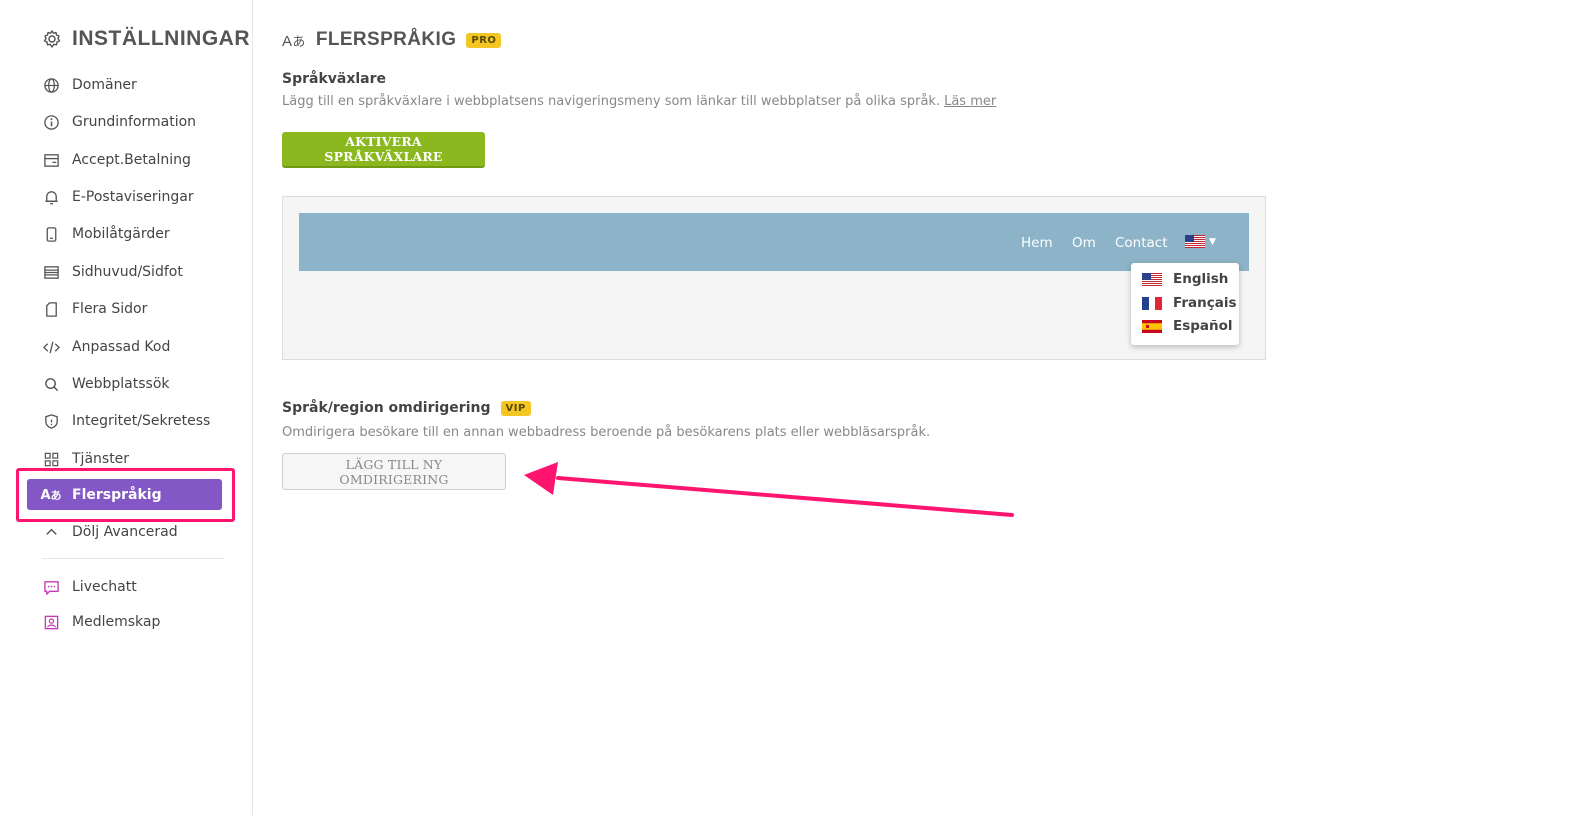 This screenshot has height=829, width=1594. Describe the element at coordinates (1152, 326) in the screenshot. I see `es-flag-icon` at that location.